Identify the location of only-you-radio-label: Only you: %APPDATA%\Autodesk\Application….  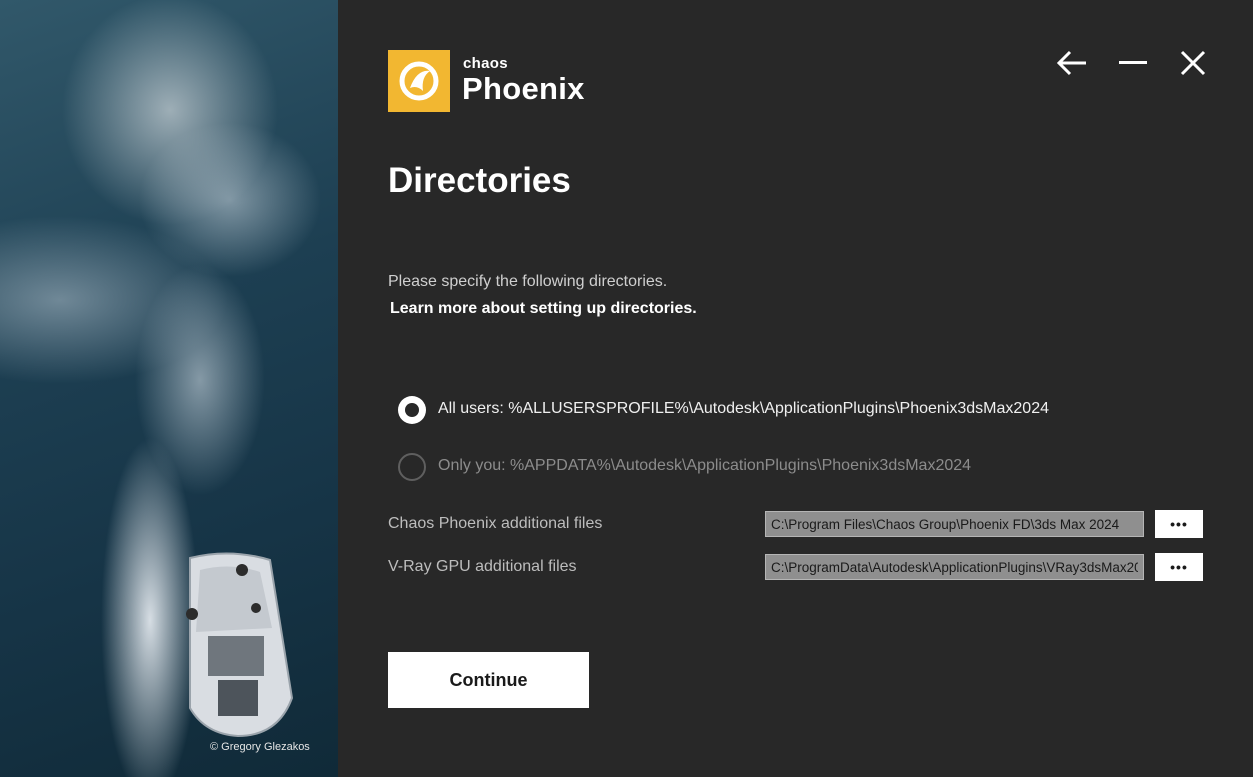
(704, 466).